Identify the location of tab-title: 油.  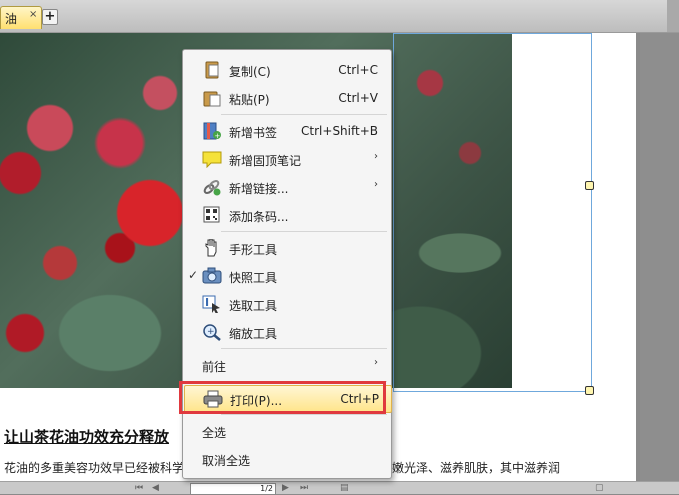
(11, 19).